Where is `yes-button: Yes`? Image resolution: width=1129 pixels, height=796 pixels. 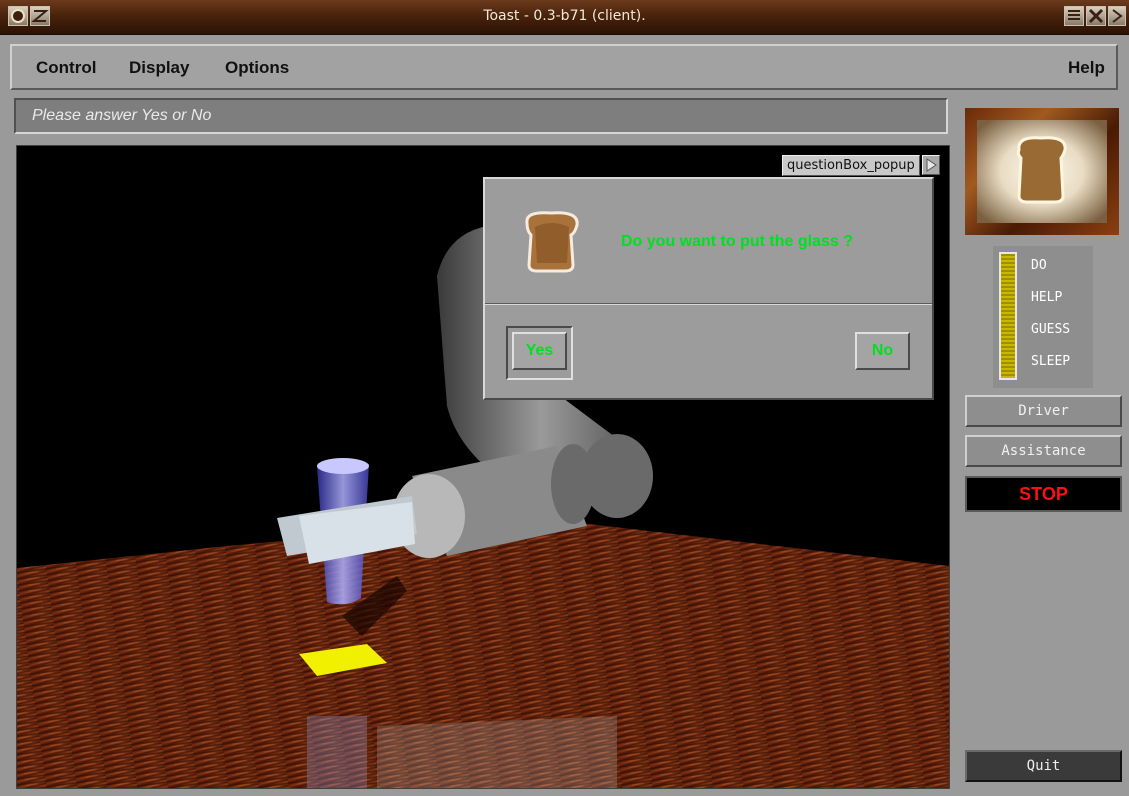
yes-button: Yes is located at coordinates (539, 351).